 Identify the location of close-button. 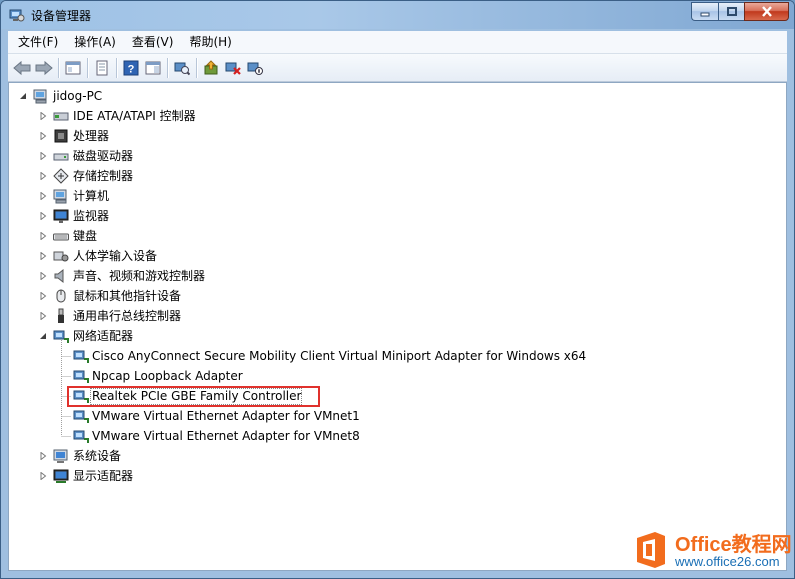
(766, 11).